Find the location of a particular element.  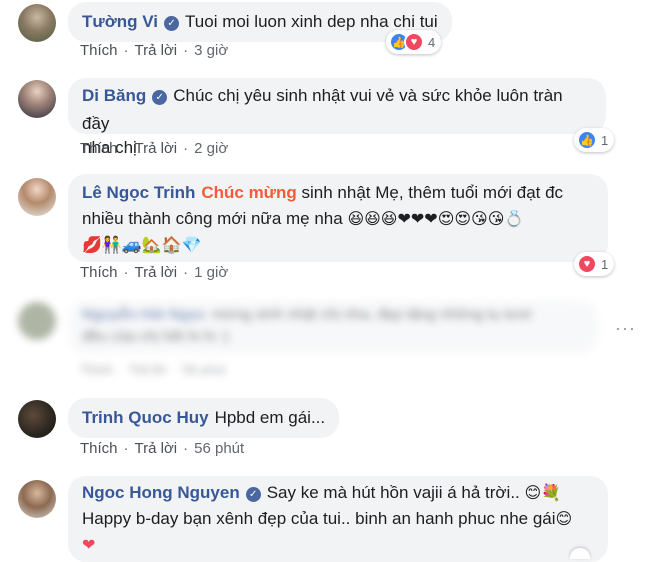

comment-actions: Thích · Trả lời · 1 giờ is located at coordinates (154, 272).